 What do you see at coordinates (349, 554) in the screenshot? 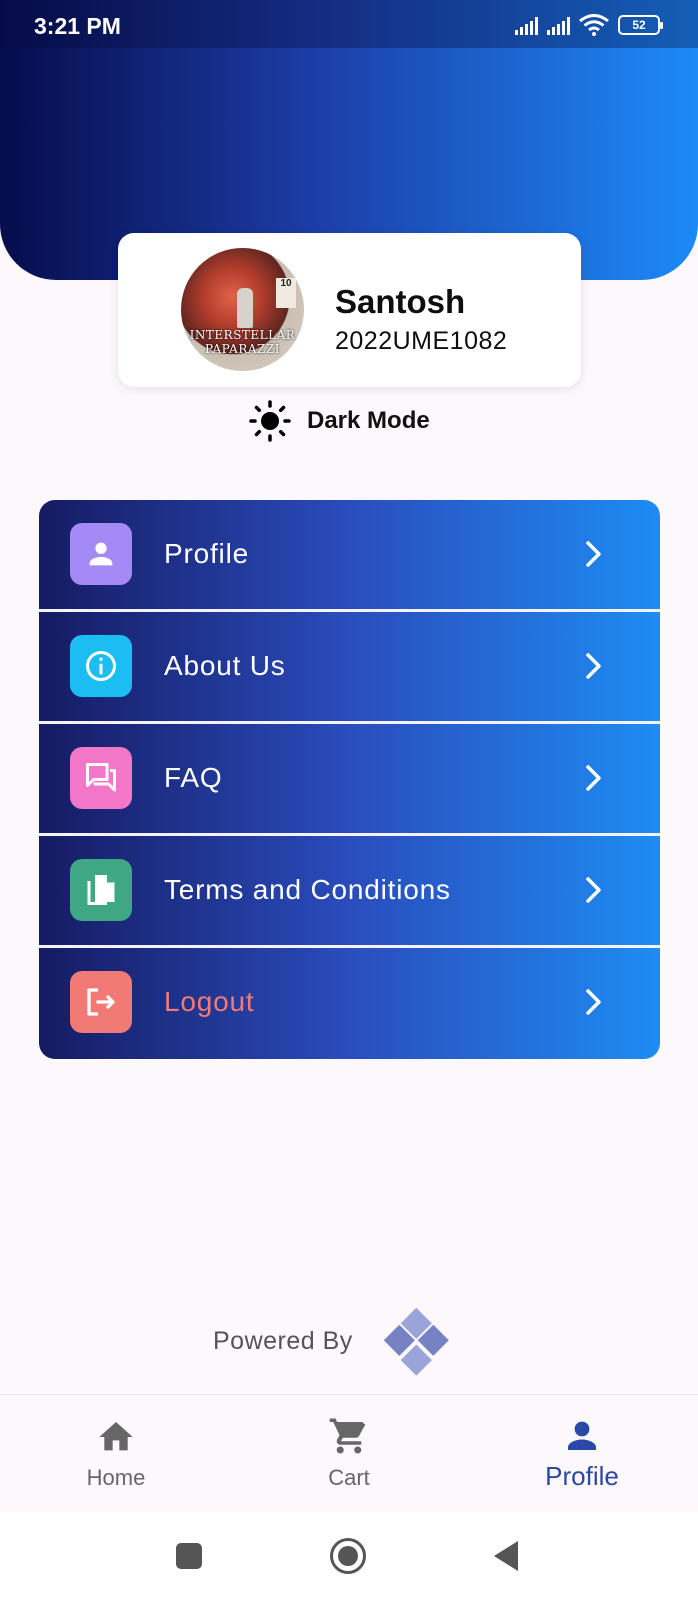
I see `menu-item-profile: Profile` at bounding box center [349, 554].